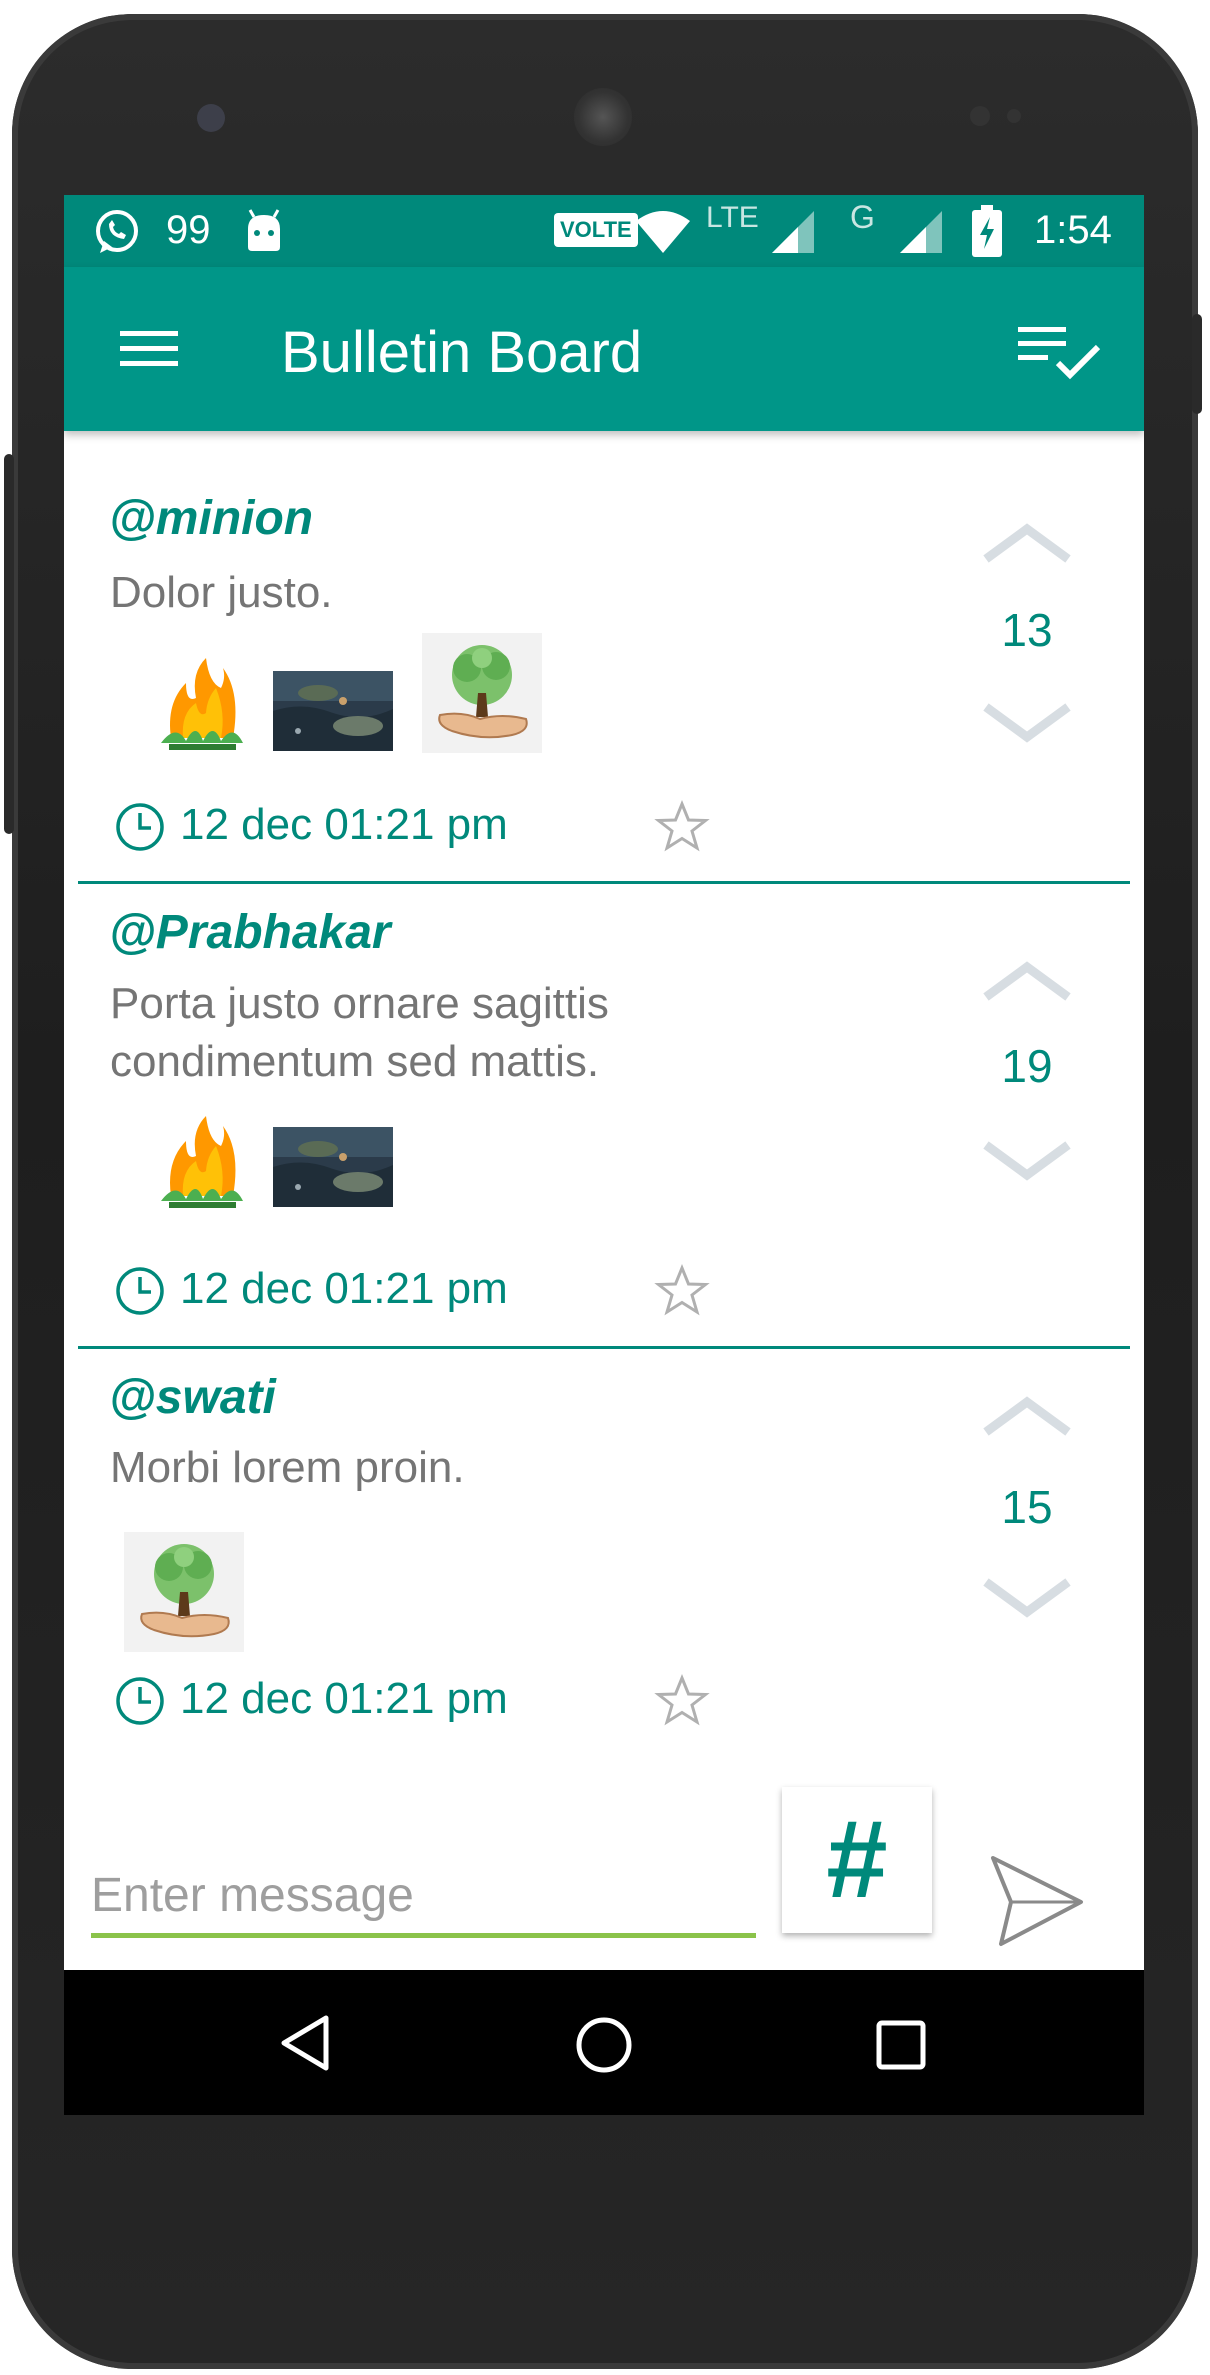 The image size is (1210, 2375). Describe the element at coordinates (604, 2045) in the screenshot. I see `home-icon` at that location.